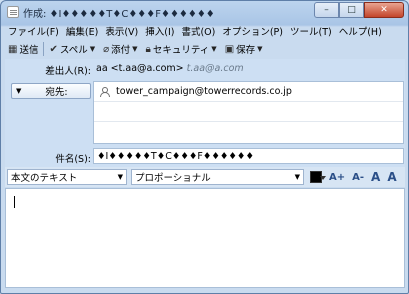 Image resolution: width=409 pixels, height=294 pixels. Describe the element at coordinates (13, 12) in the screenshot. I see `compose-icon` at that location.